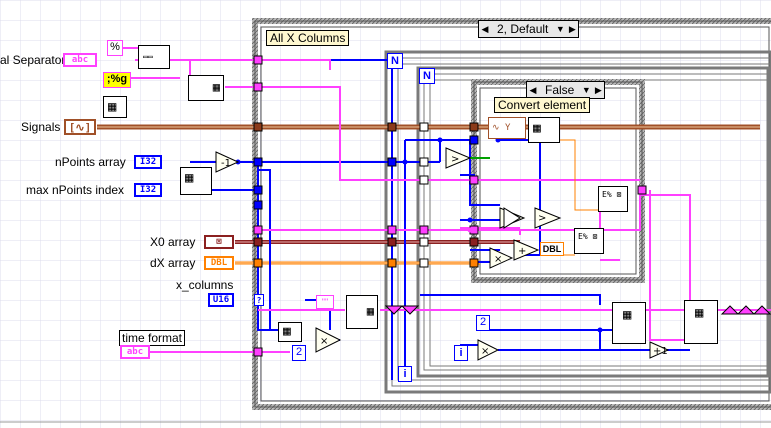 The width and height of the screenshot is (771, 428). What do you see at coordinates (501, 128) in the screenshot?
I see `waveform-y-icon: ∿ Y` at bounding box center [501, 128].